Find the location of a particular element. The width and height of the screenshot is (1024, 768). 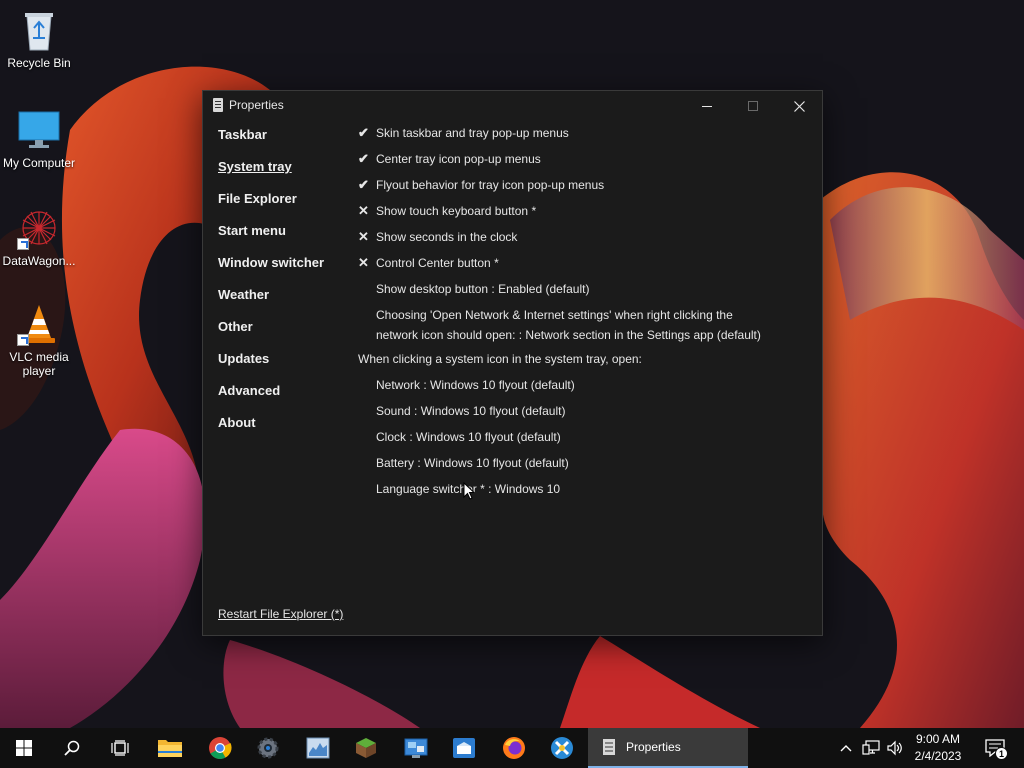

search-button is located at coordinates (72, 748).